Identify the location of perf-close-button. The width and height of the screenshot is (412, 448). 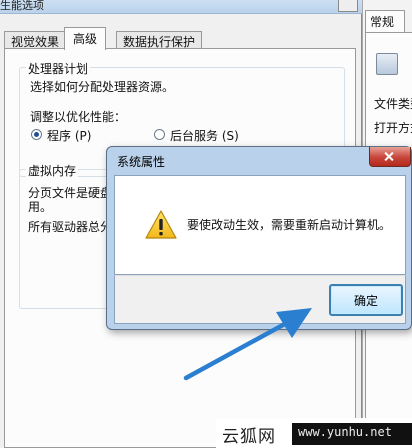
(348, 6).